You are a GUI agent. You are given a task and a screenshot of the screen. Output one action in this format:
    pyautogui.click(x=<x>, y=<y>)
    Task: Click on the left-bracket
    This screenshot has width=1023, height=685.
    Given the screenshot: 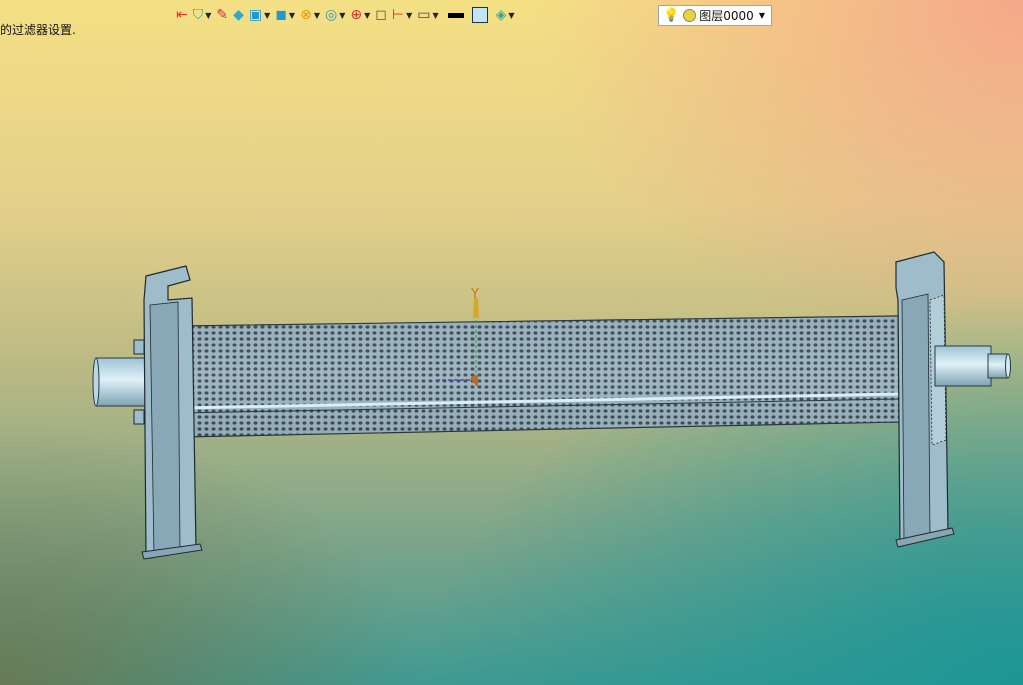 What is the action you would take?
    pyautogui.click(x=168, y=412)
    